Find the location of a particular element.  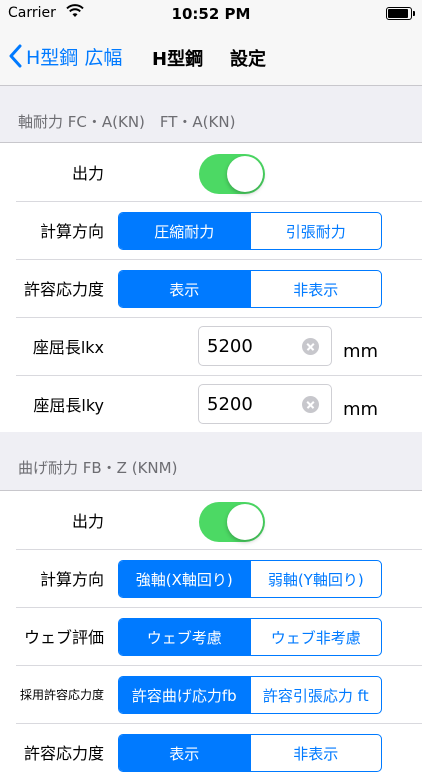

settings-button: 設定 is located at coordinates (248, 58).